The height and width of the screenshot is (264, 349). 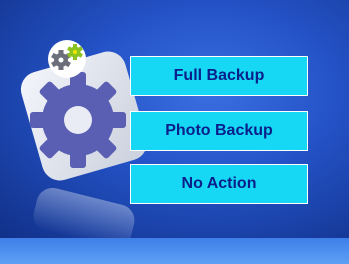 I want to click on no-action-button: No Action, so click(x=219, y=184).